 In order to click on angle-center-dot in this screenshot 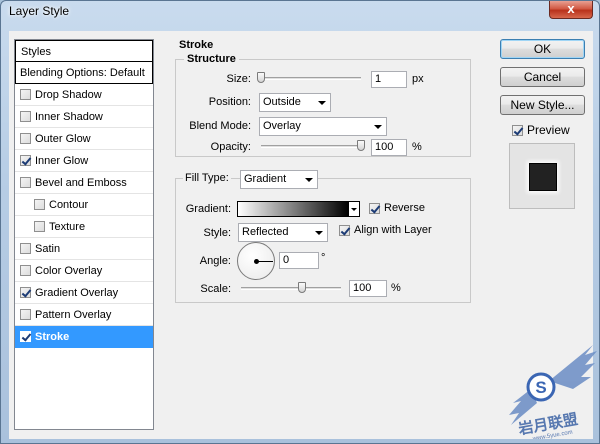, I will do `click(256, 261)`.